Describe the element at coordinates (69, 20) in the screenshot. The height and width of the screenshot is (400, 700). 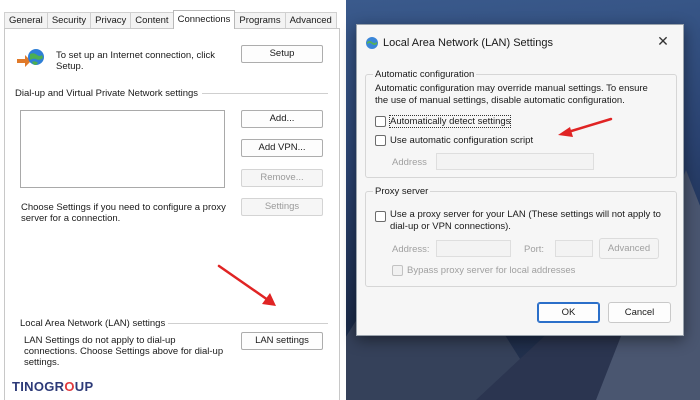
I see `tab-security: Security` at that location.